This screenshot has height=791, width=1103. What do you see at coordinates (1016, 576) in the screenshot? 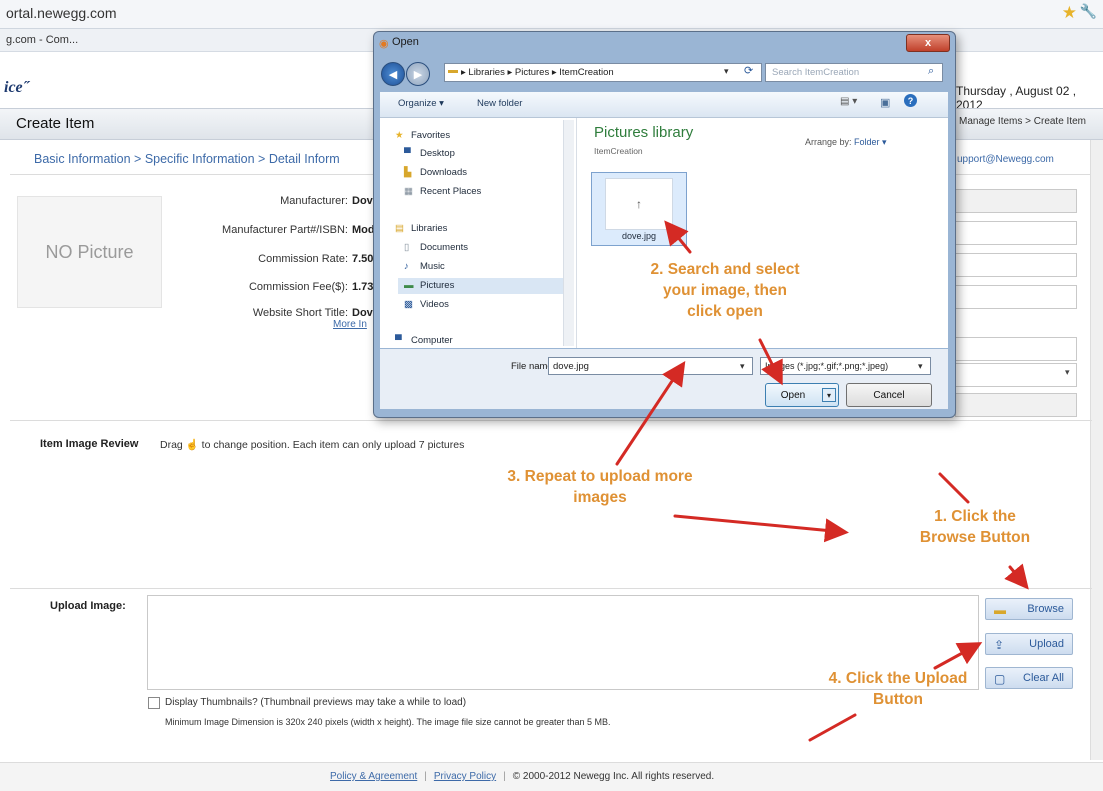
I see `arrow-to-browse` at bounding box center [1016, 576].